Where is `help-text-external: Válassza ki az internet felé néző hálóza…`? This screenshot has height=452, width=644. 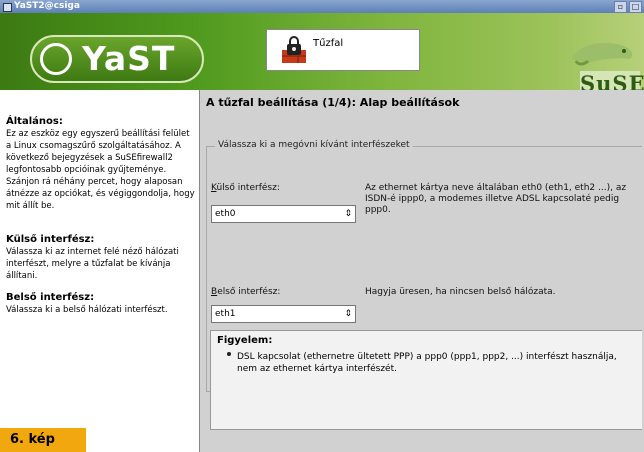
help-text-external: Válassza ki az internet felé néző hálóza… is located at coordinates (92, 264).